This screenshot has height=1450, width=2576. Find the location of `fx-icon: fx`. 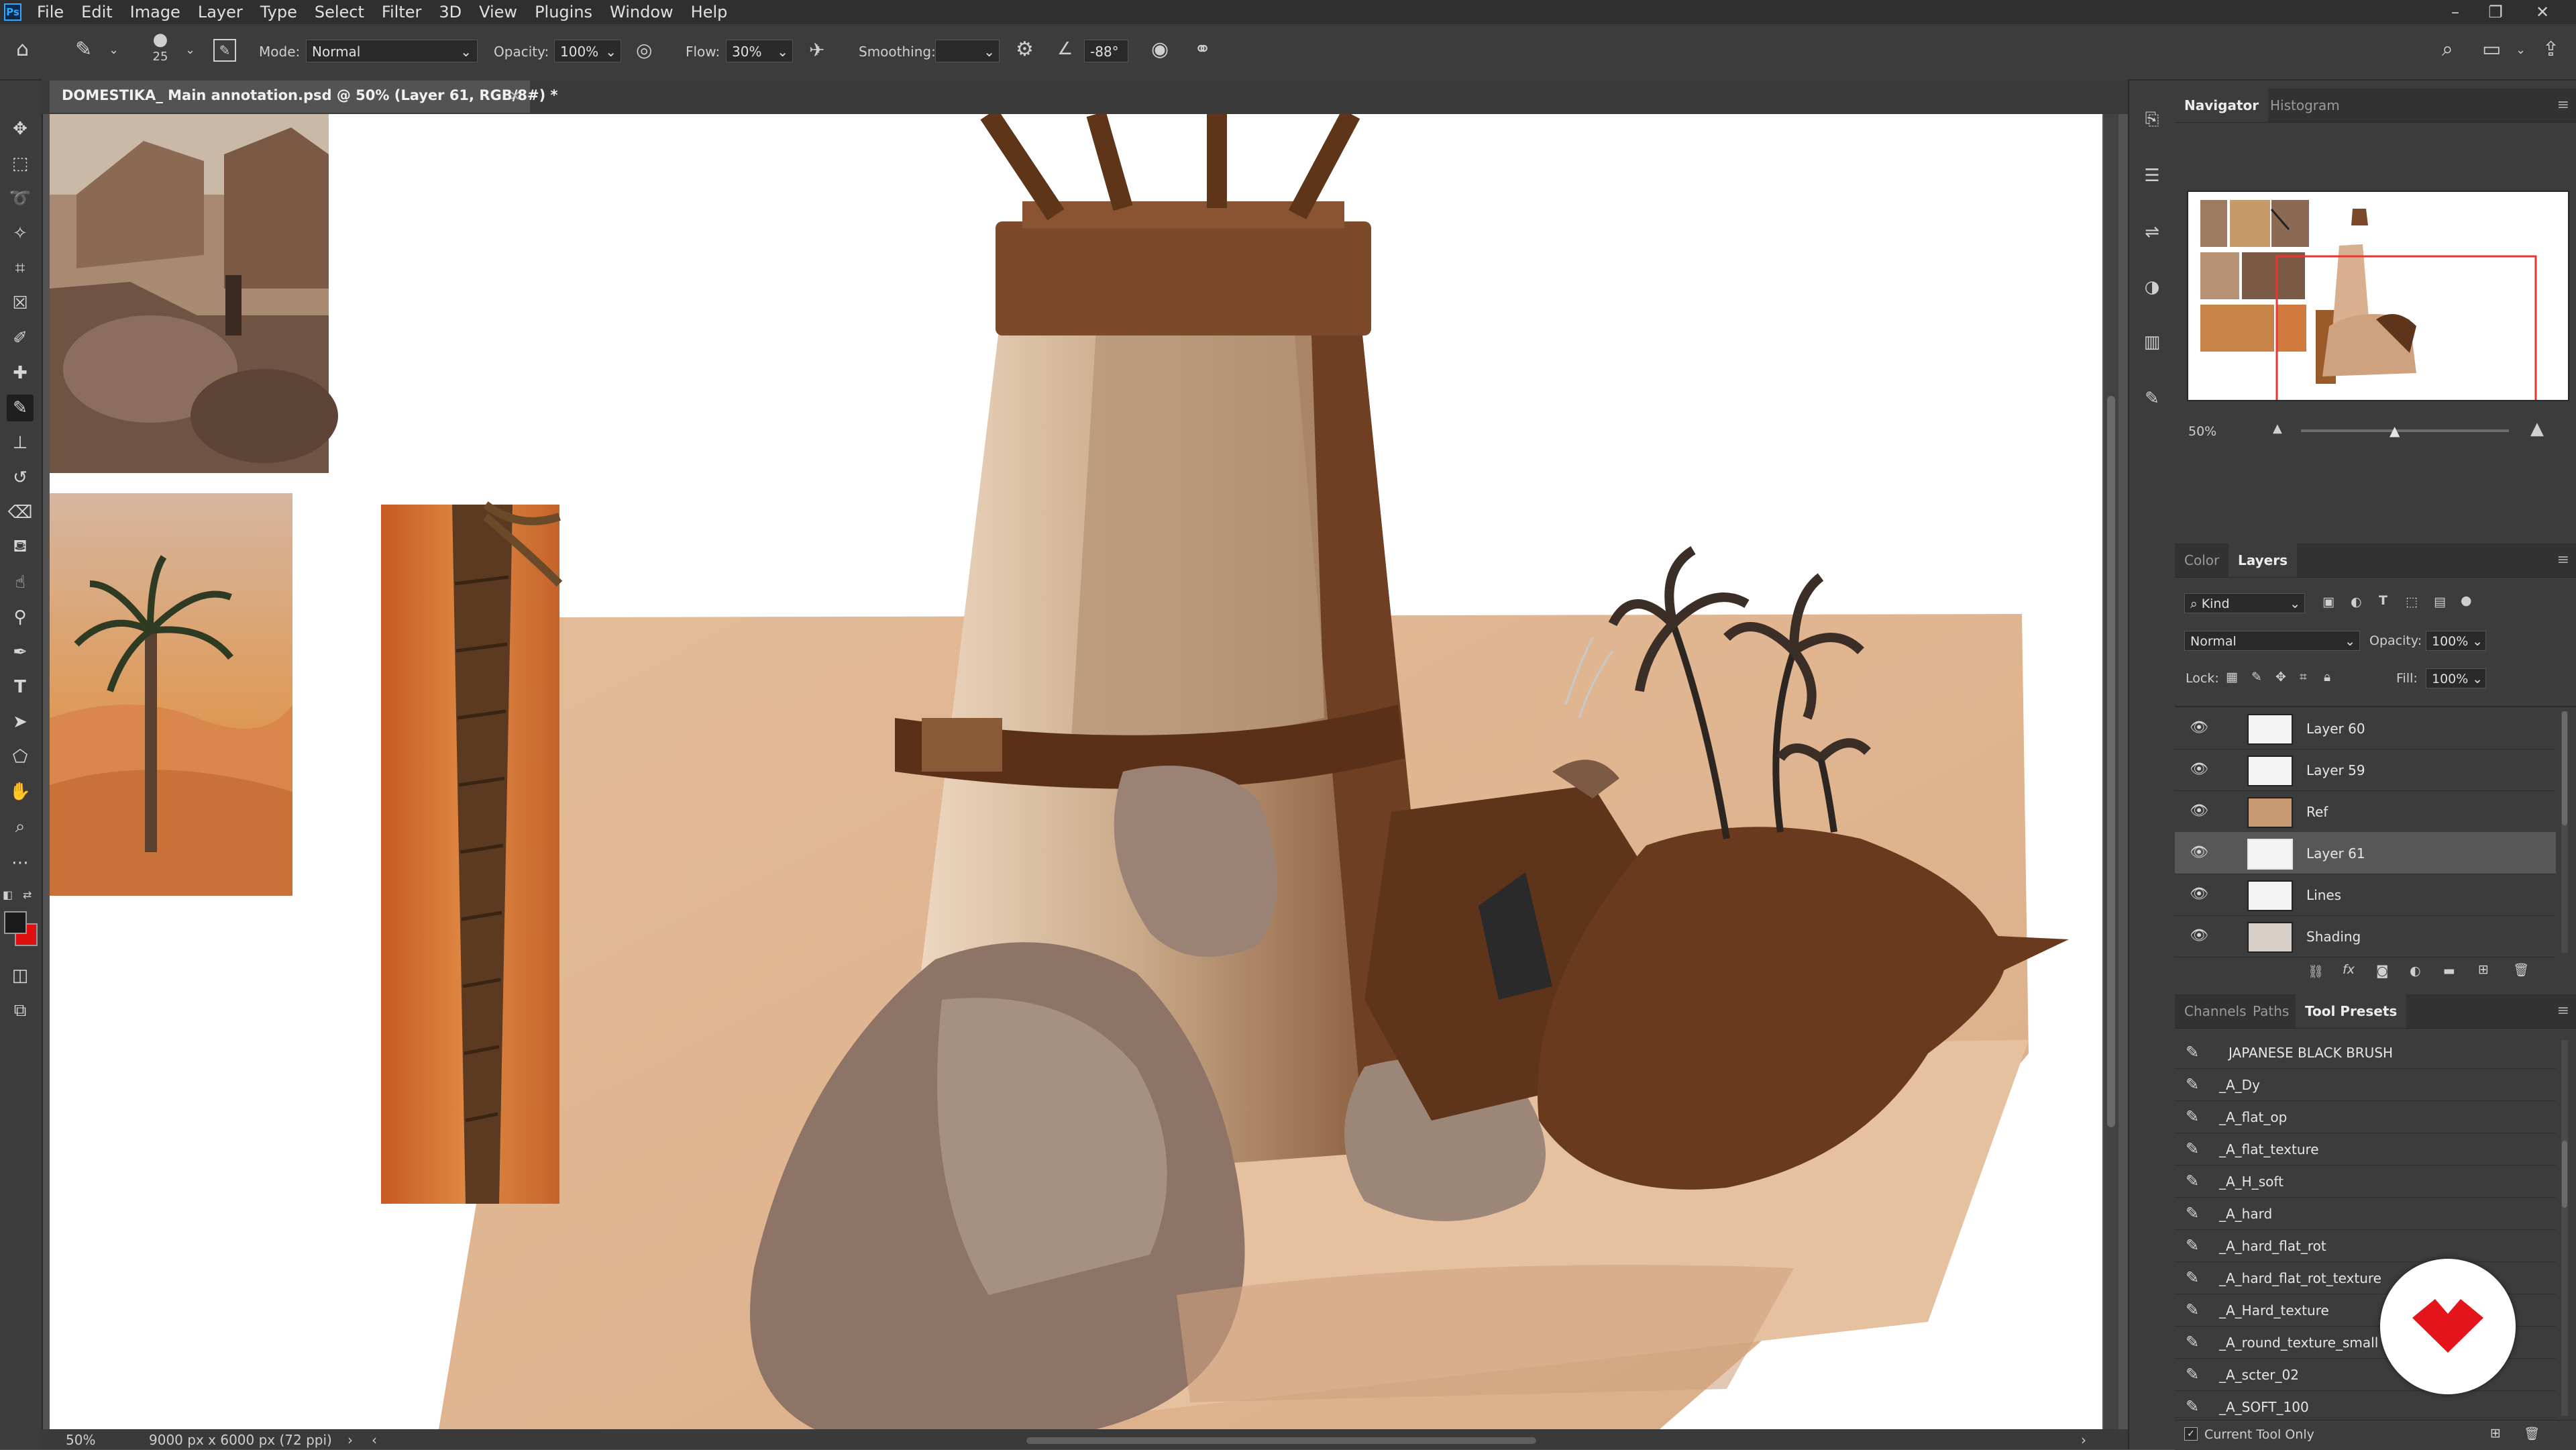

fx-icon: fx is located at coordinates (2349, 969).